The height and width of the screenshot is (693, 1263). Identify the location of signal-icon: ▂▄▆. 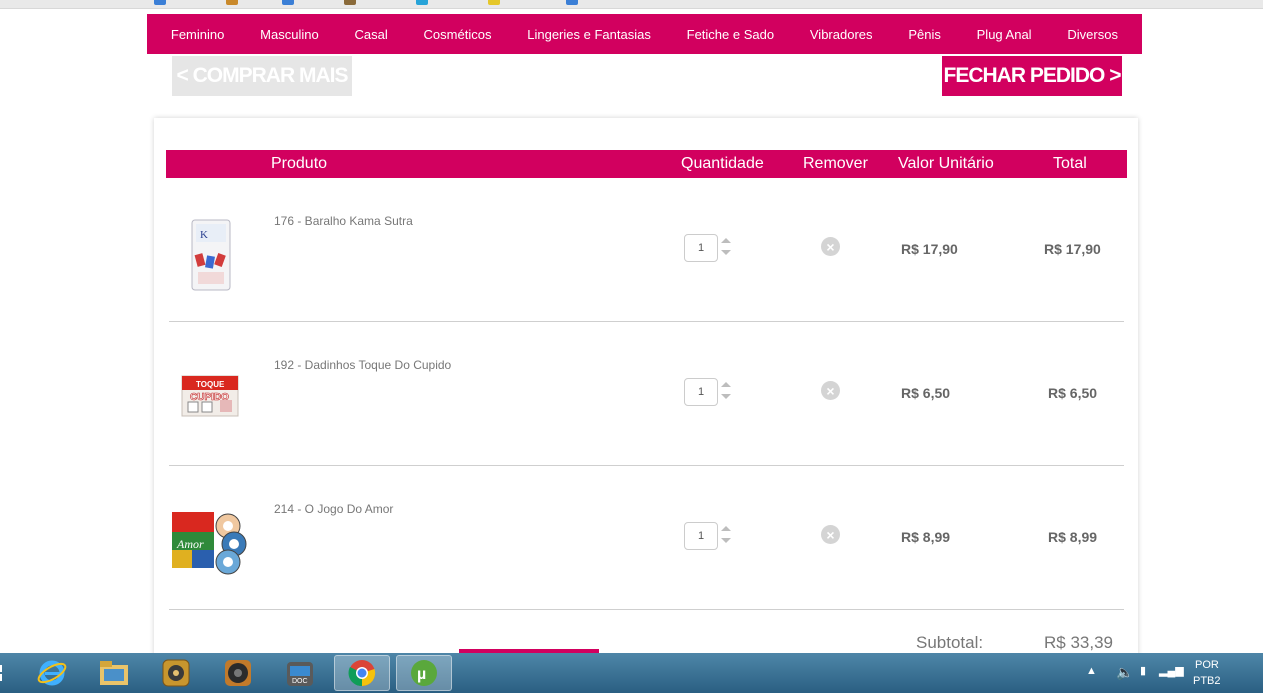
(1171, 670).